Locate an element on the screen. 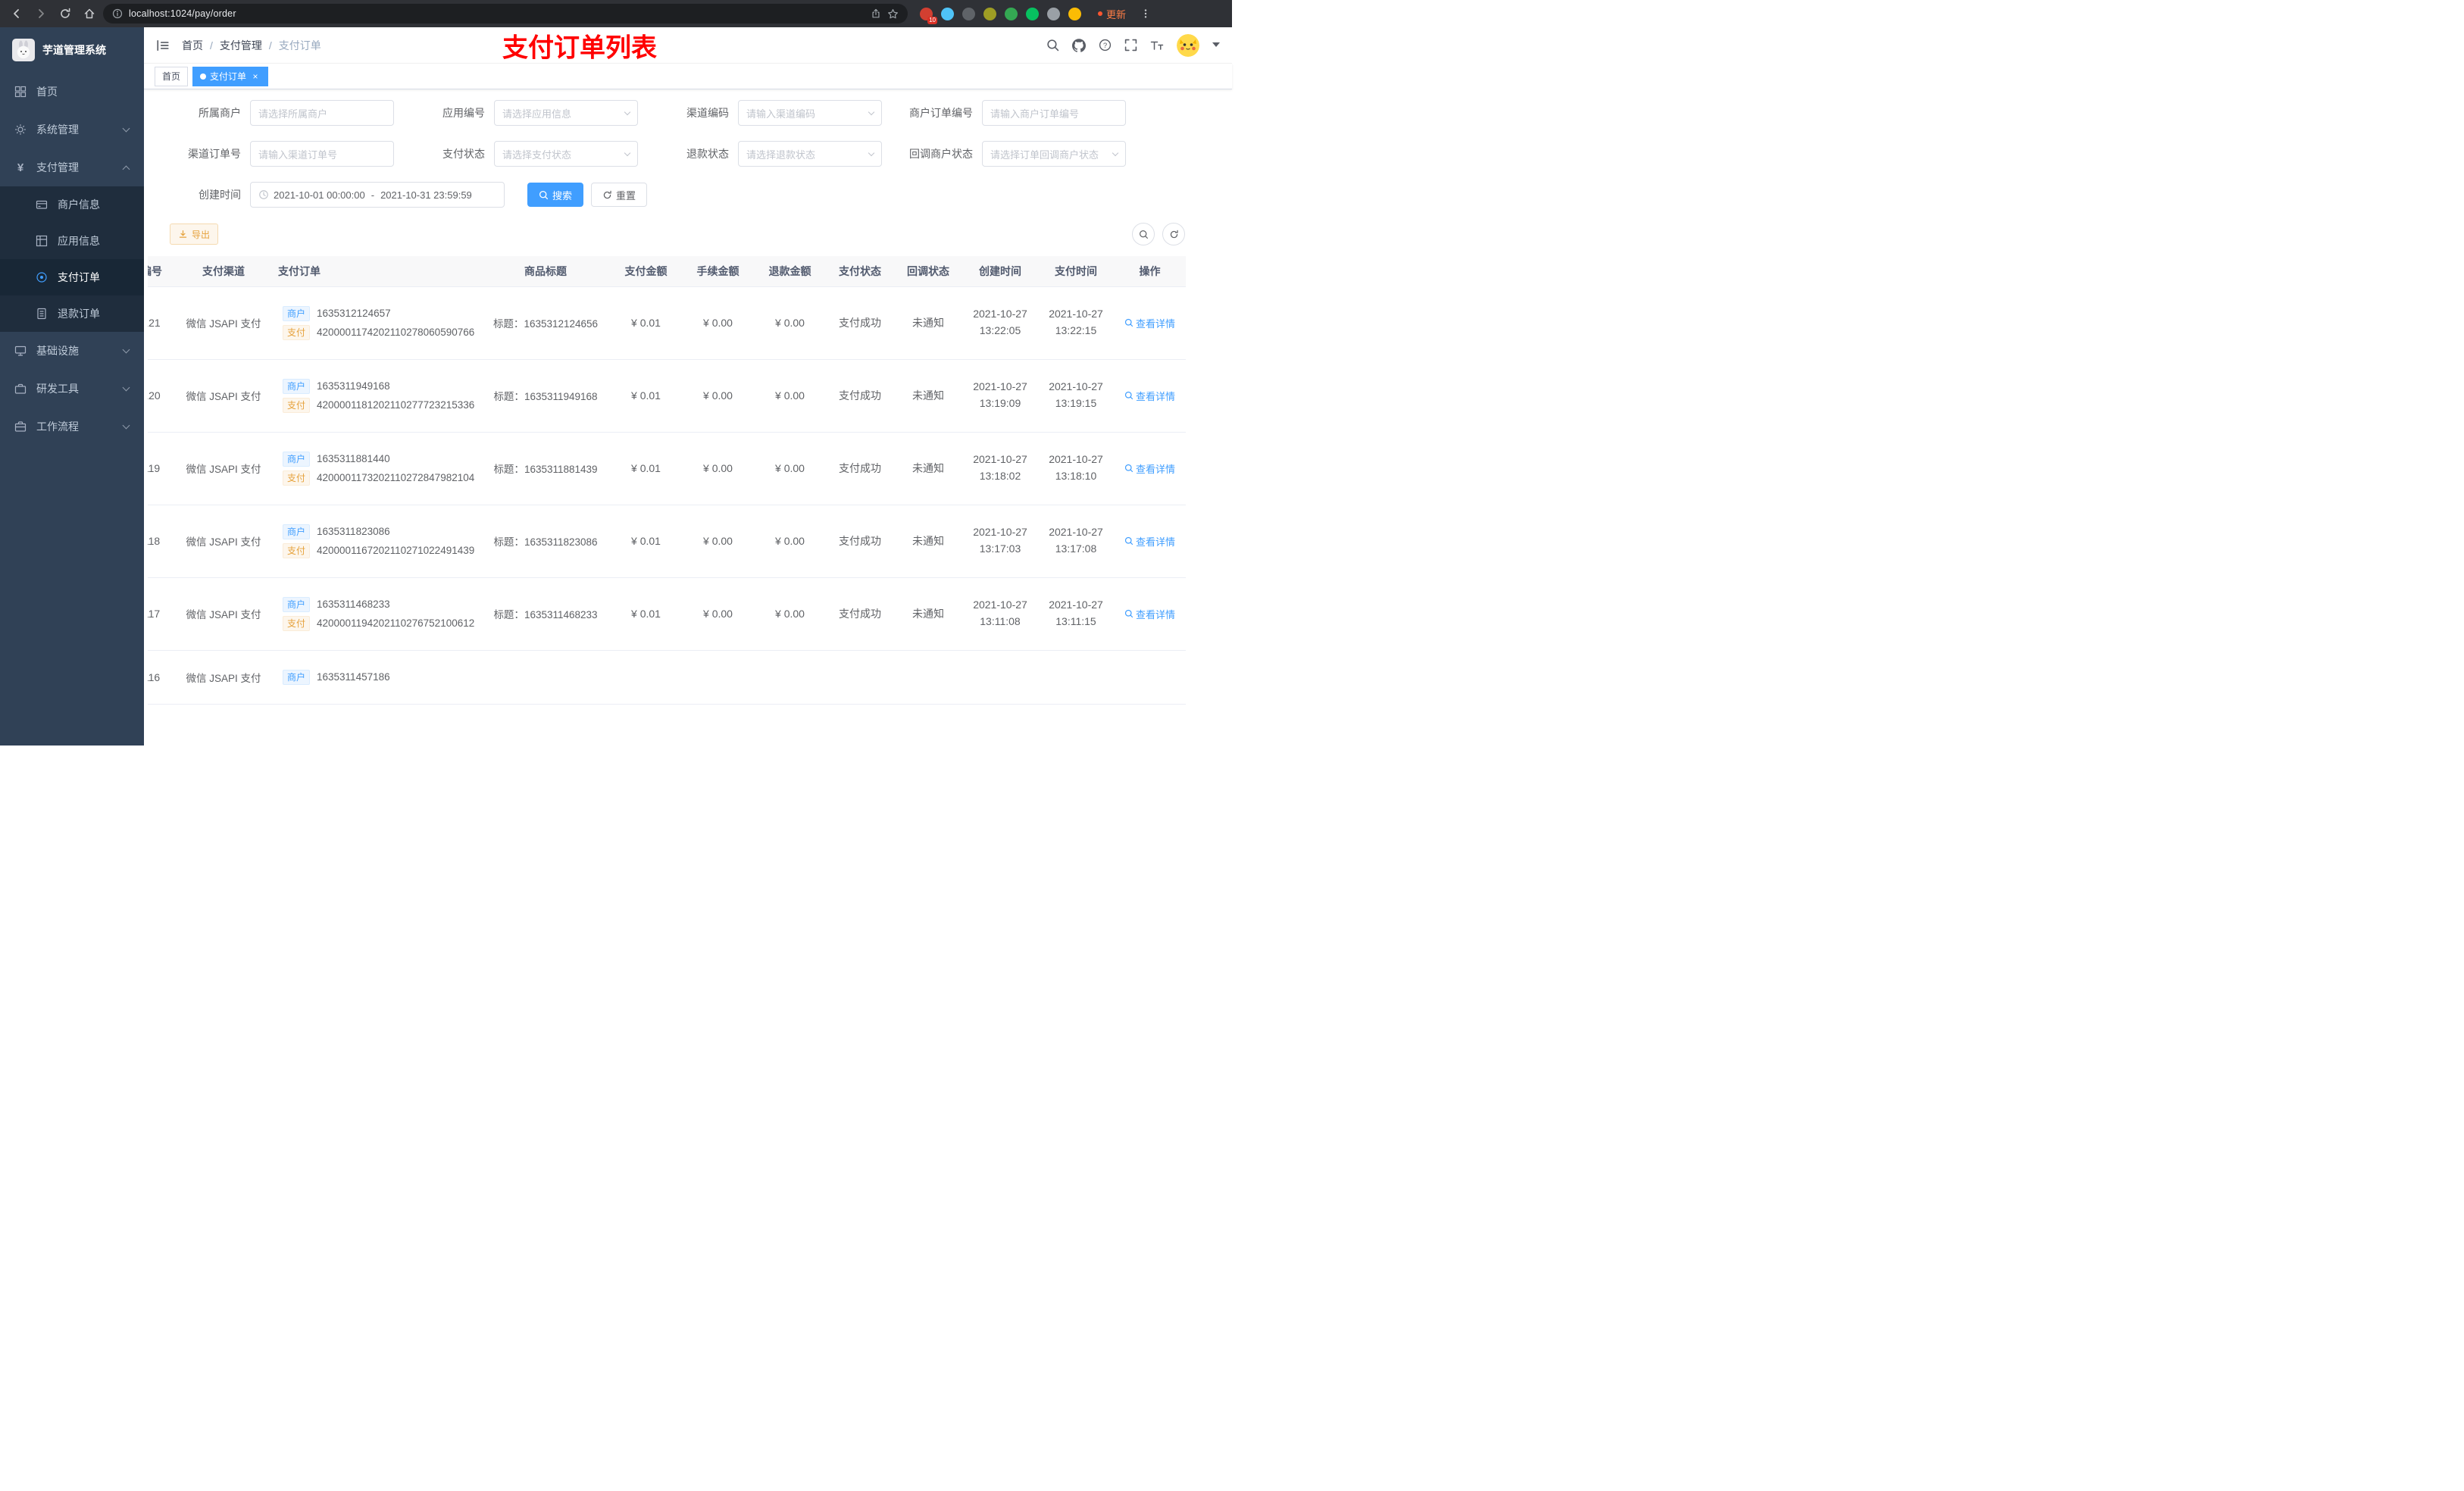  sidebar-toggle-icon is located at coordinates (163, 45).